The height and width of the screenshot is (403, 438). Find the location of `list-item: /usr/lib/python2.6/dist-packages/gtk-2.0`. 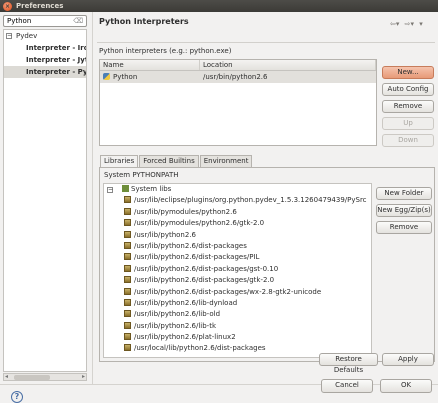

list-item: /usr/lib/python2.6/dist-packages/gtk-2.0 is located at coordinates (237, 280).